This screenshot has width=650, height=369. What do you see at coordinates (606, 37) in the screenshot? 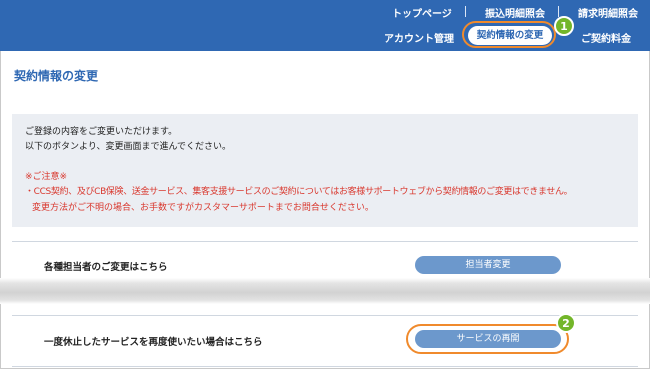
I see `nav-contract-fee: ご契約料金` at bounding box center [606, 37].